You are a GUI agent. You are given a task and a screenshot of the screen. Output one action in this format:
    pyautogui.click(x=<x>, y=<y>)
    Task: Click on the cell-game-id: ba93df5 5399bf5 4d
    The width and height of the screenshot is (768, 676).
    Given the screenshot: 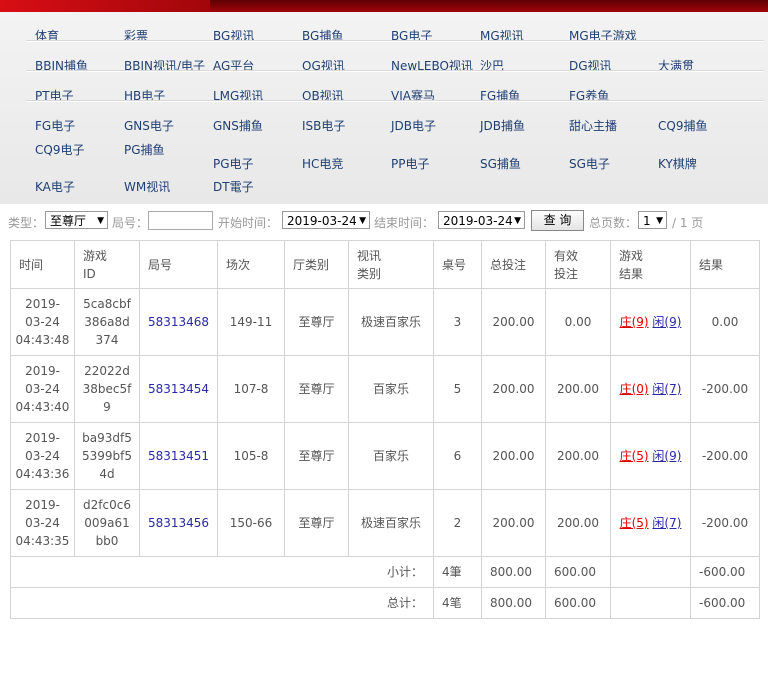 What is the action you would take?
    pyautogui.click(x=107, y=456)
    